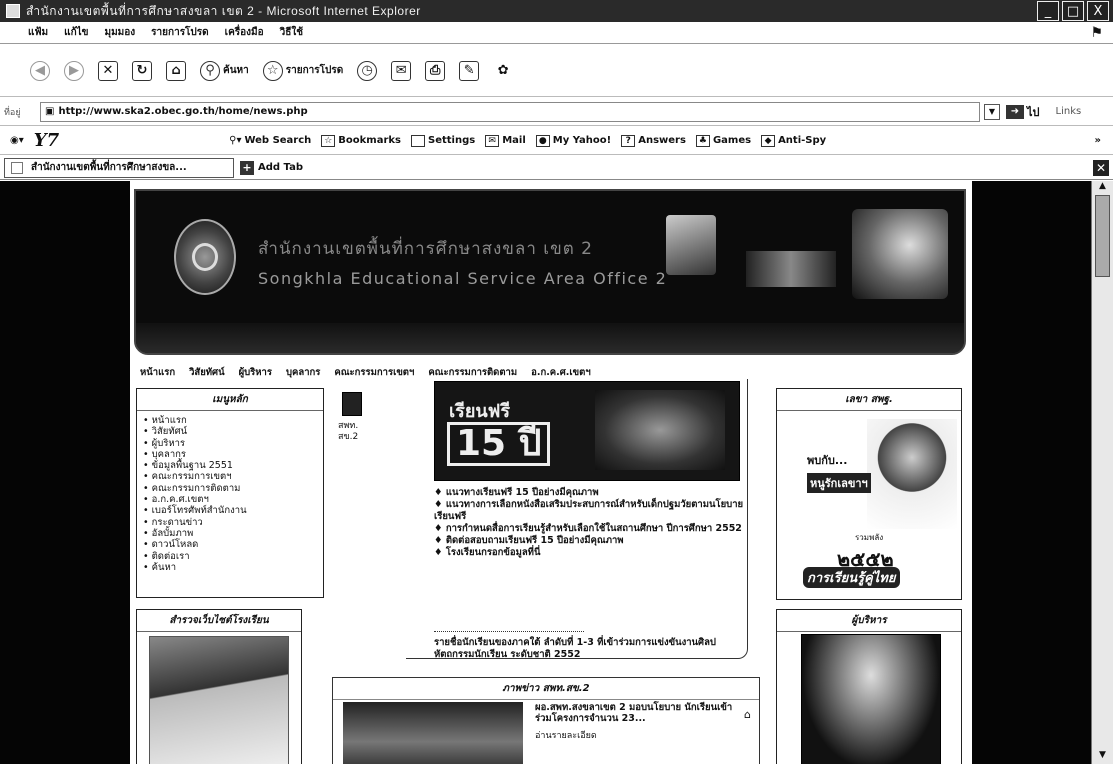 The height and width of the screenshot is (764, 1113). Describe the element at coordinates (46, 140) in the screenshot. I see `yahoo-logo: Y7` at that location.